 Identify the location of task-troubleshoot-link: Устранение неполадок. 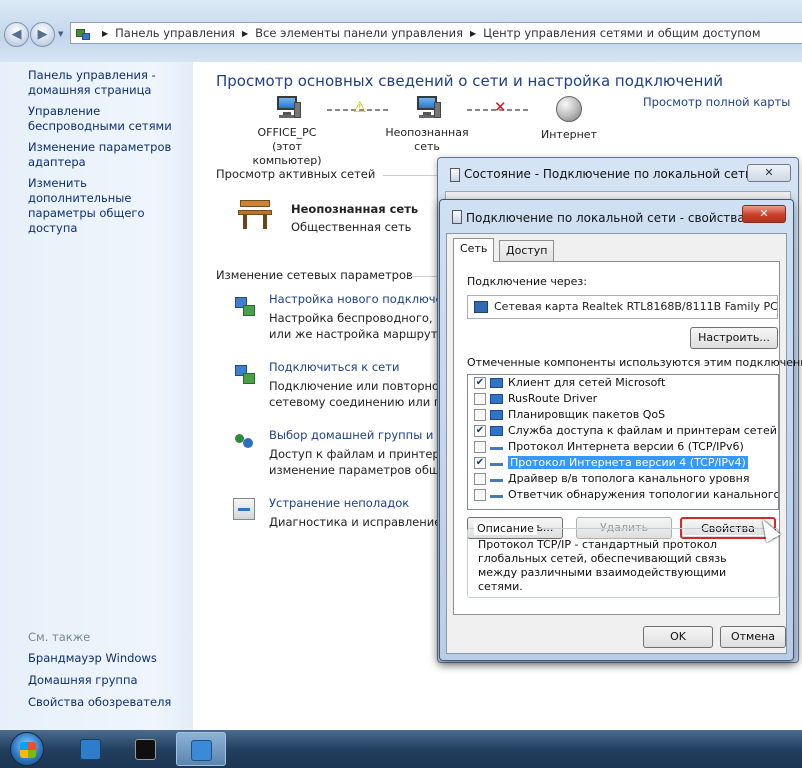
(356, 503).